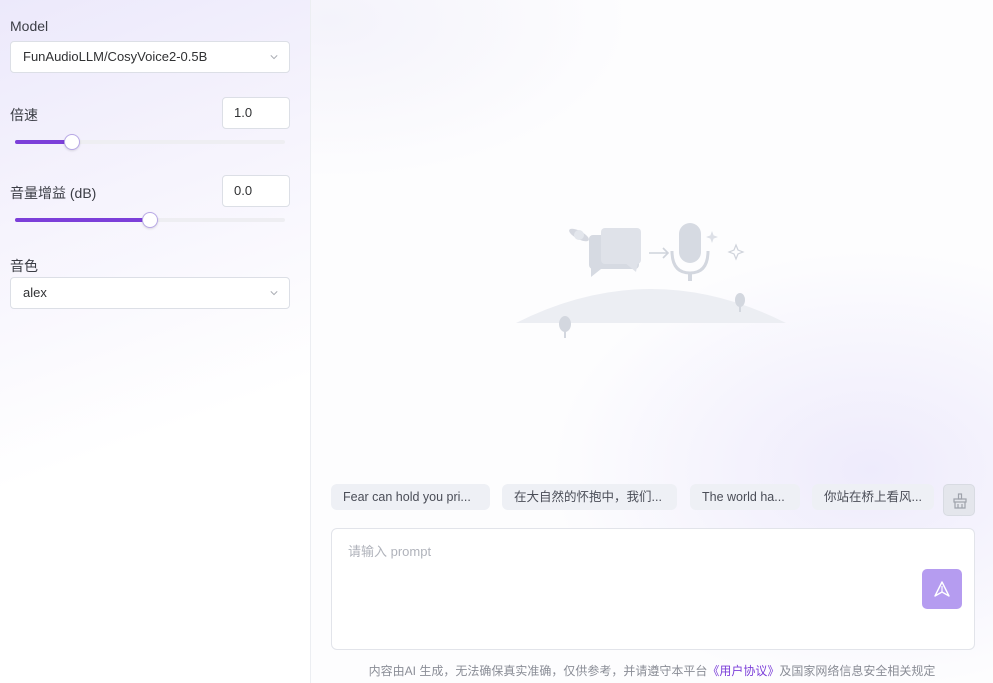  Describe the element at coordinates (71, 142) in the screenshot. I see `speed-slider-thumb` at that location.